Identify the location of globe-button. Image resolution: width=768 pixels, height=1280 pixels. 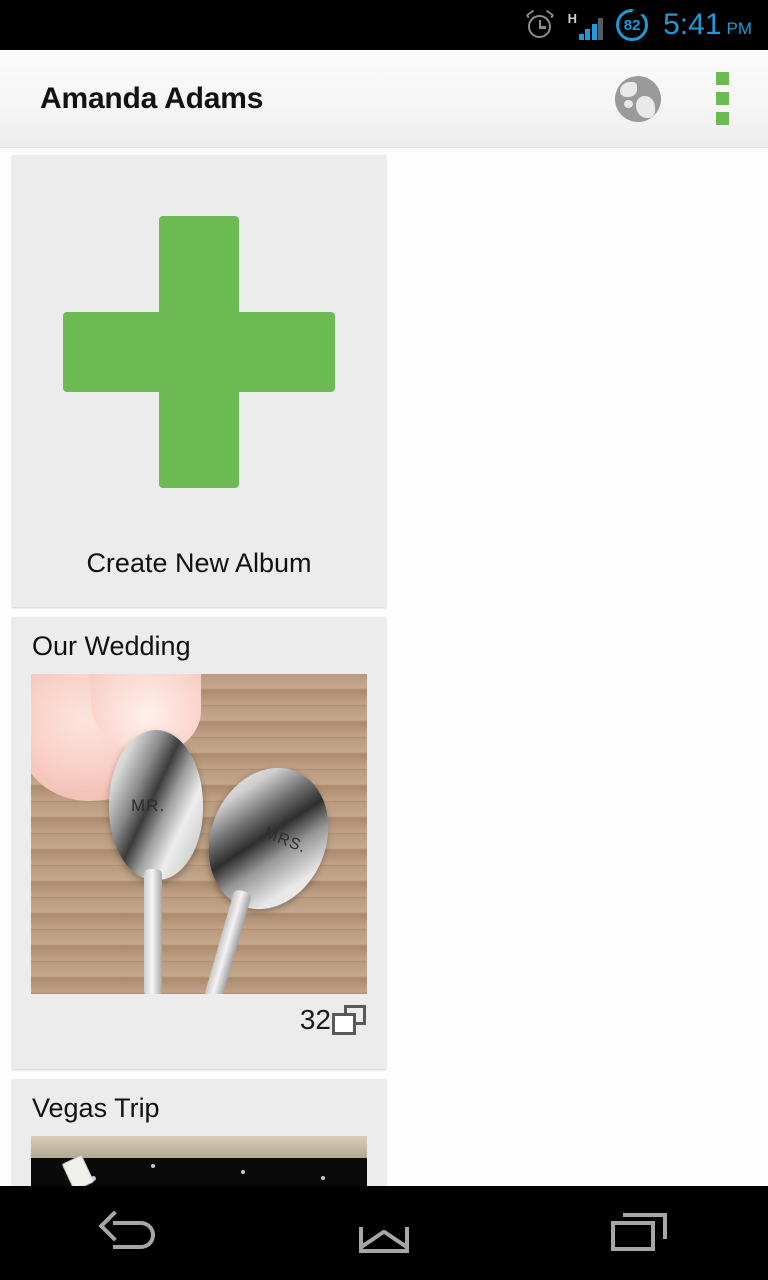
(638, 99).